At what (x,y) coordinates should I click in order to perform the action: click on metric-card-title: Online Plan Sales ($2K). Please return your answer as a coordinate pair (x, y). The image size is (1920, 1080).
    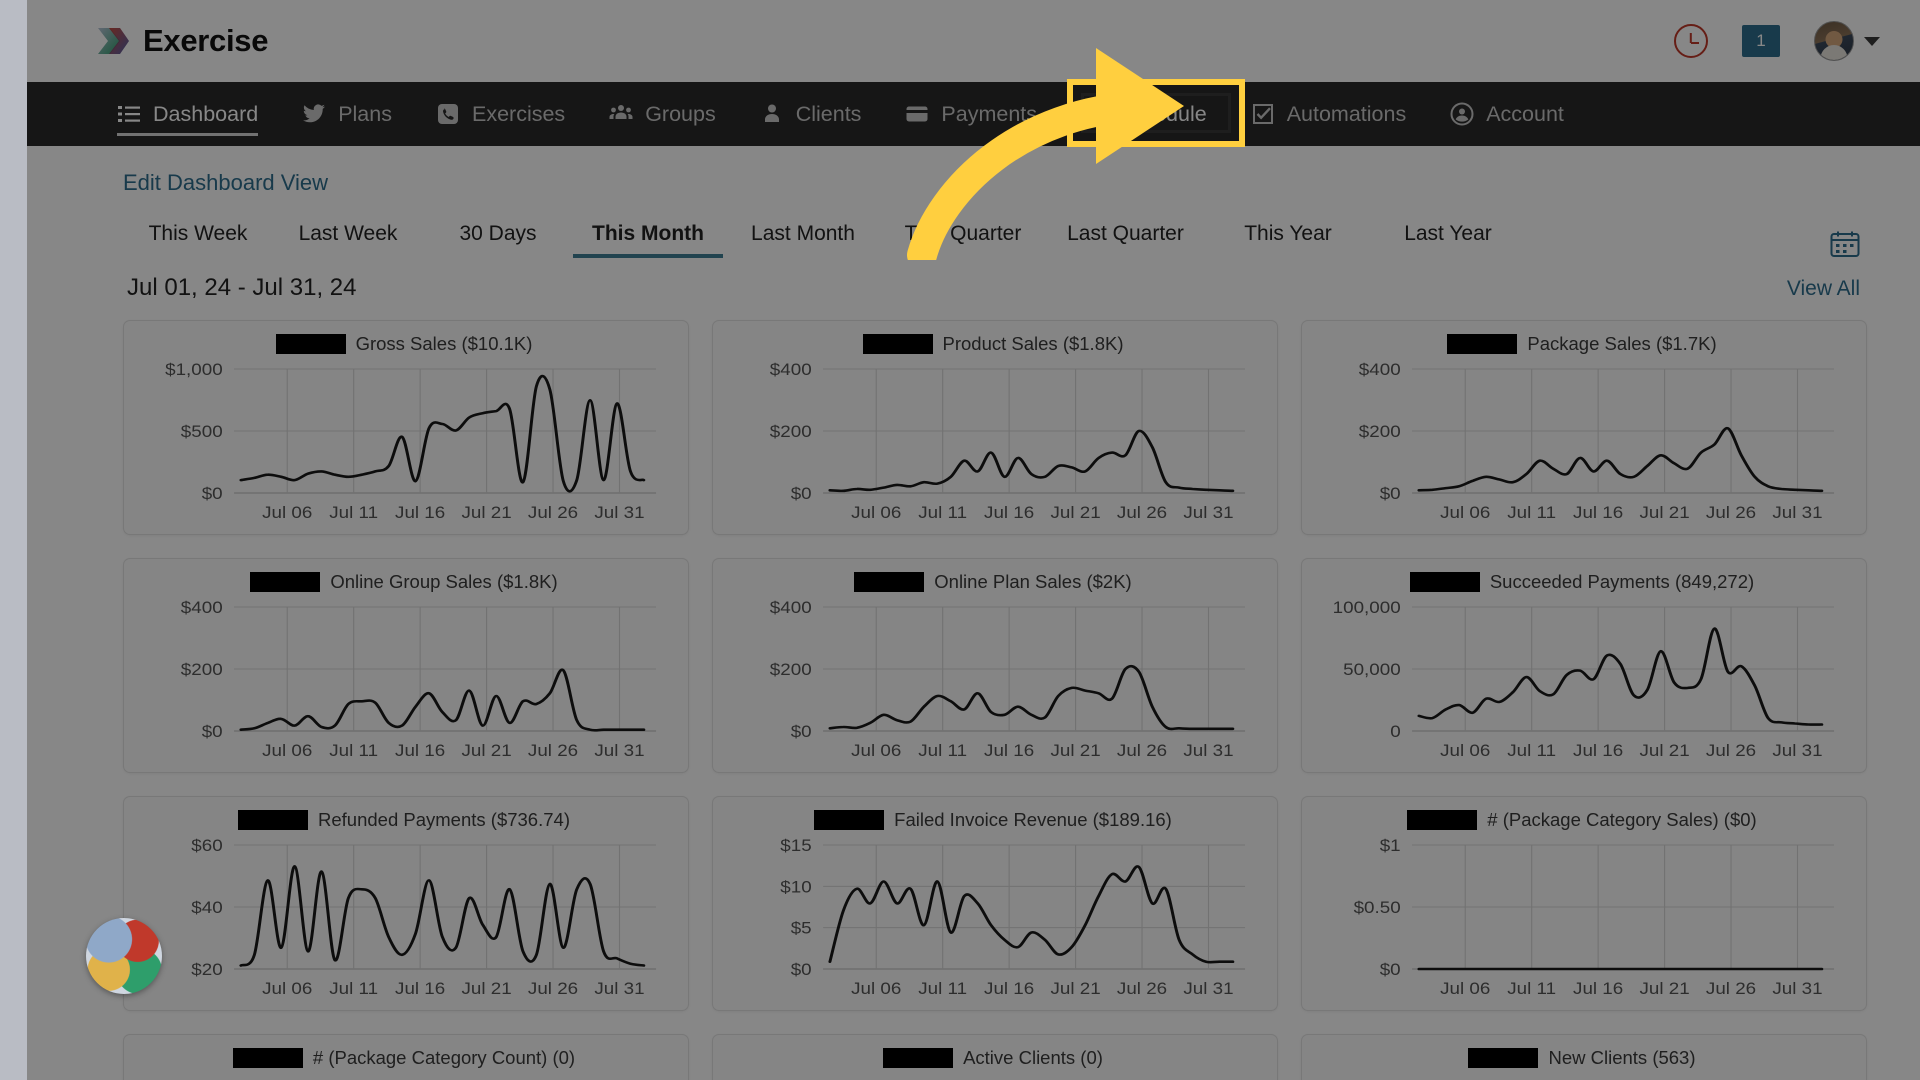
    Looking at the image, I should click on (1033, 581).